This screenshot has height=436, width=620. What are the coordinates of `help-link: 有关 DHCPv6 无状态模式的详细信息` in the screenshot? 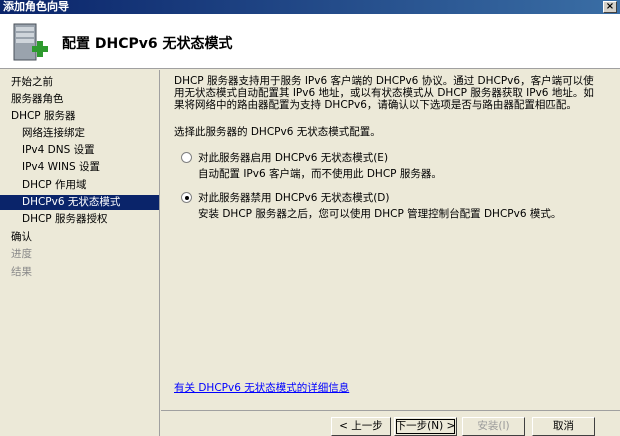 It's located at (261, 387).